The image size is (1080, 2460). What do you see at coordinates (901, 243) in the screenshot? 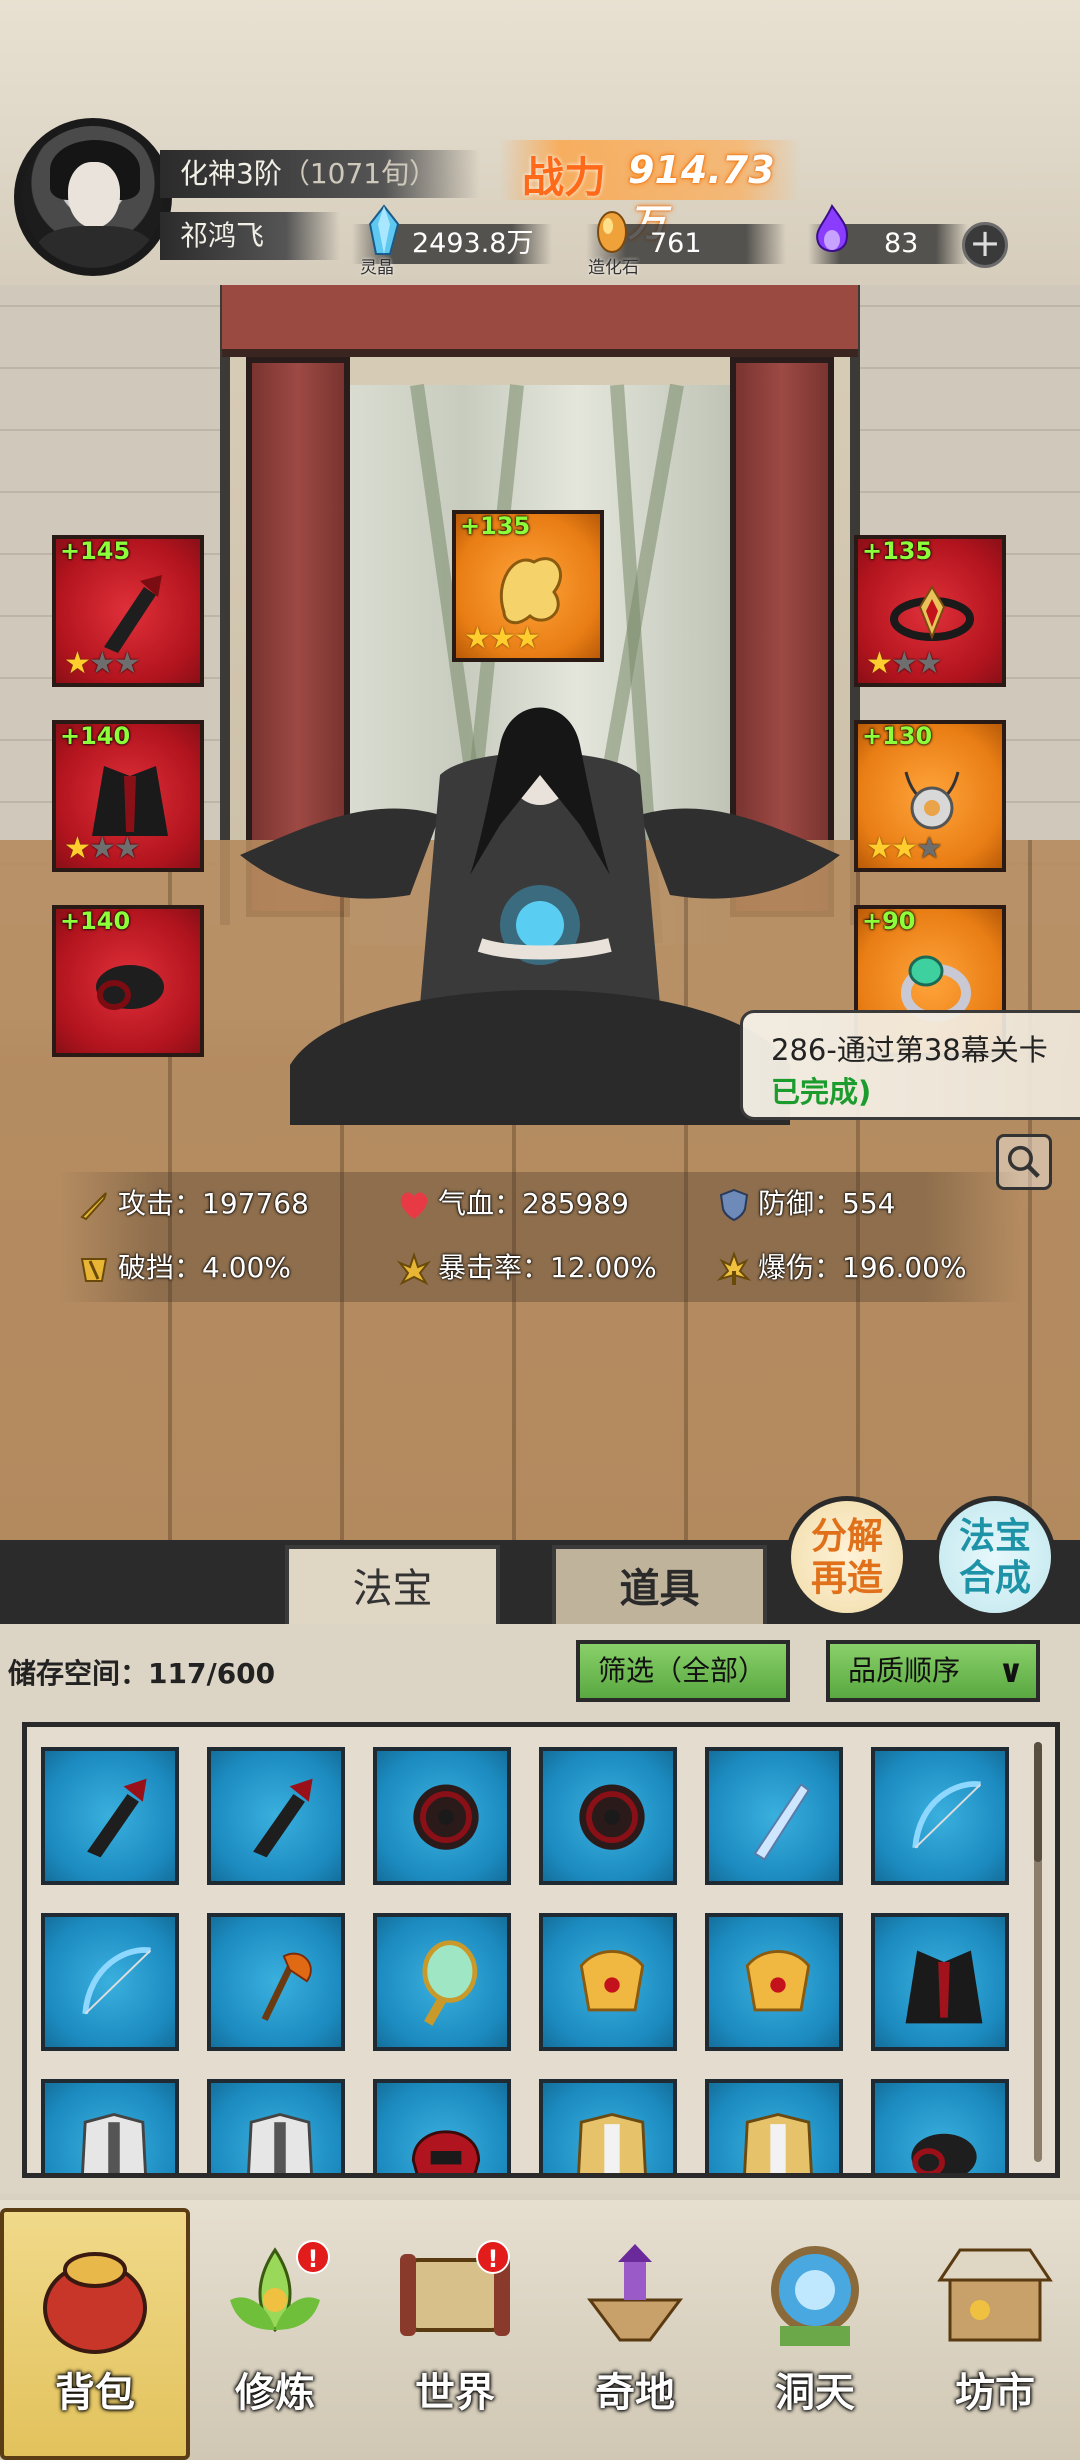
I see `resource-value: 83` at bounding box center [901, 243].